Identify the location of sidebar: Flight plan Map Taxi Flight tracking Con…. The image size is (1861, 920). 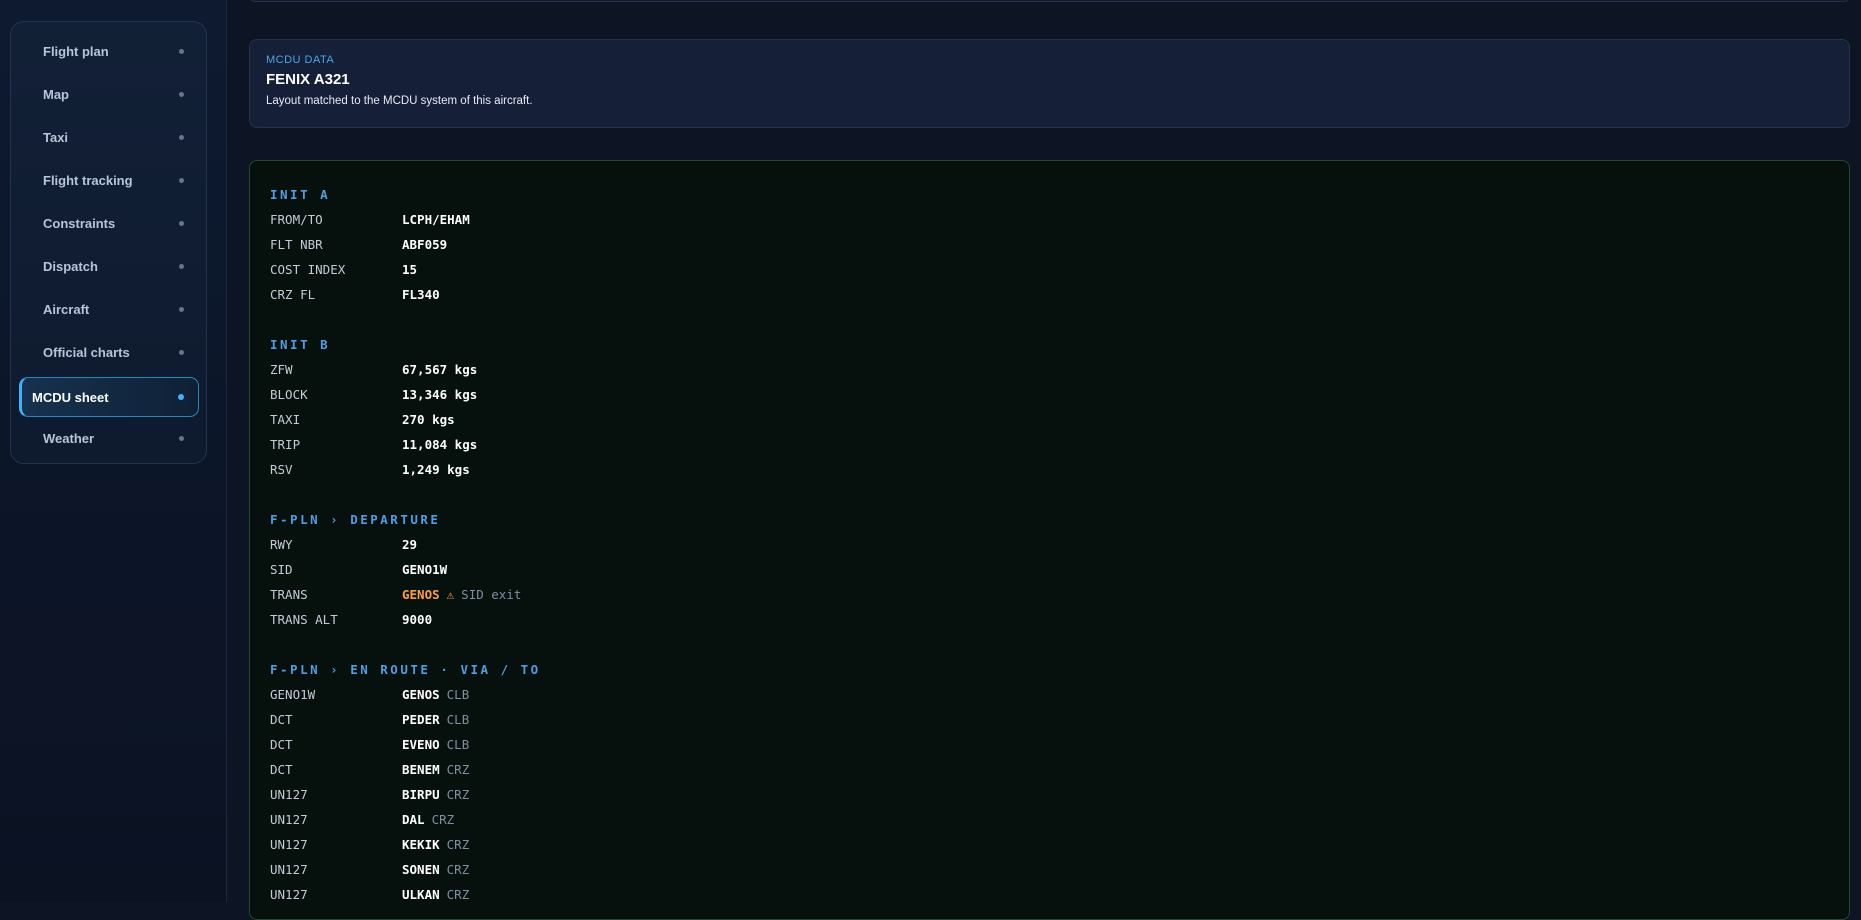
(113, 451).